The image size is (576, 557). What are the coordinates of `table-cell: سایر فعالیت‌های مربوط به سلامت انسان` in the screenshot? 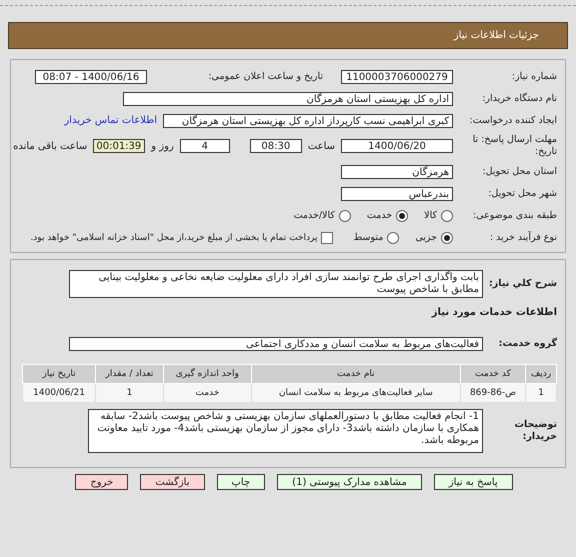 It's located at (355, 393).